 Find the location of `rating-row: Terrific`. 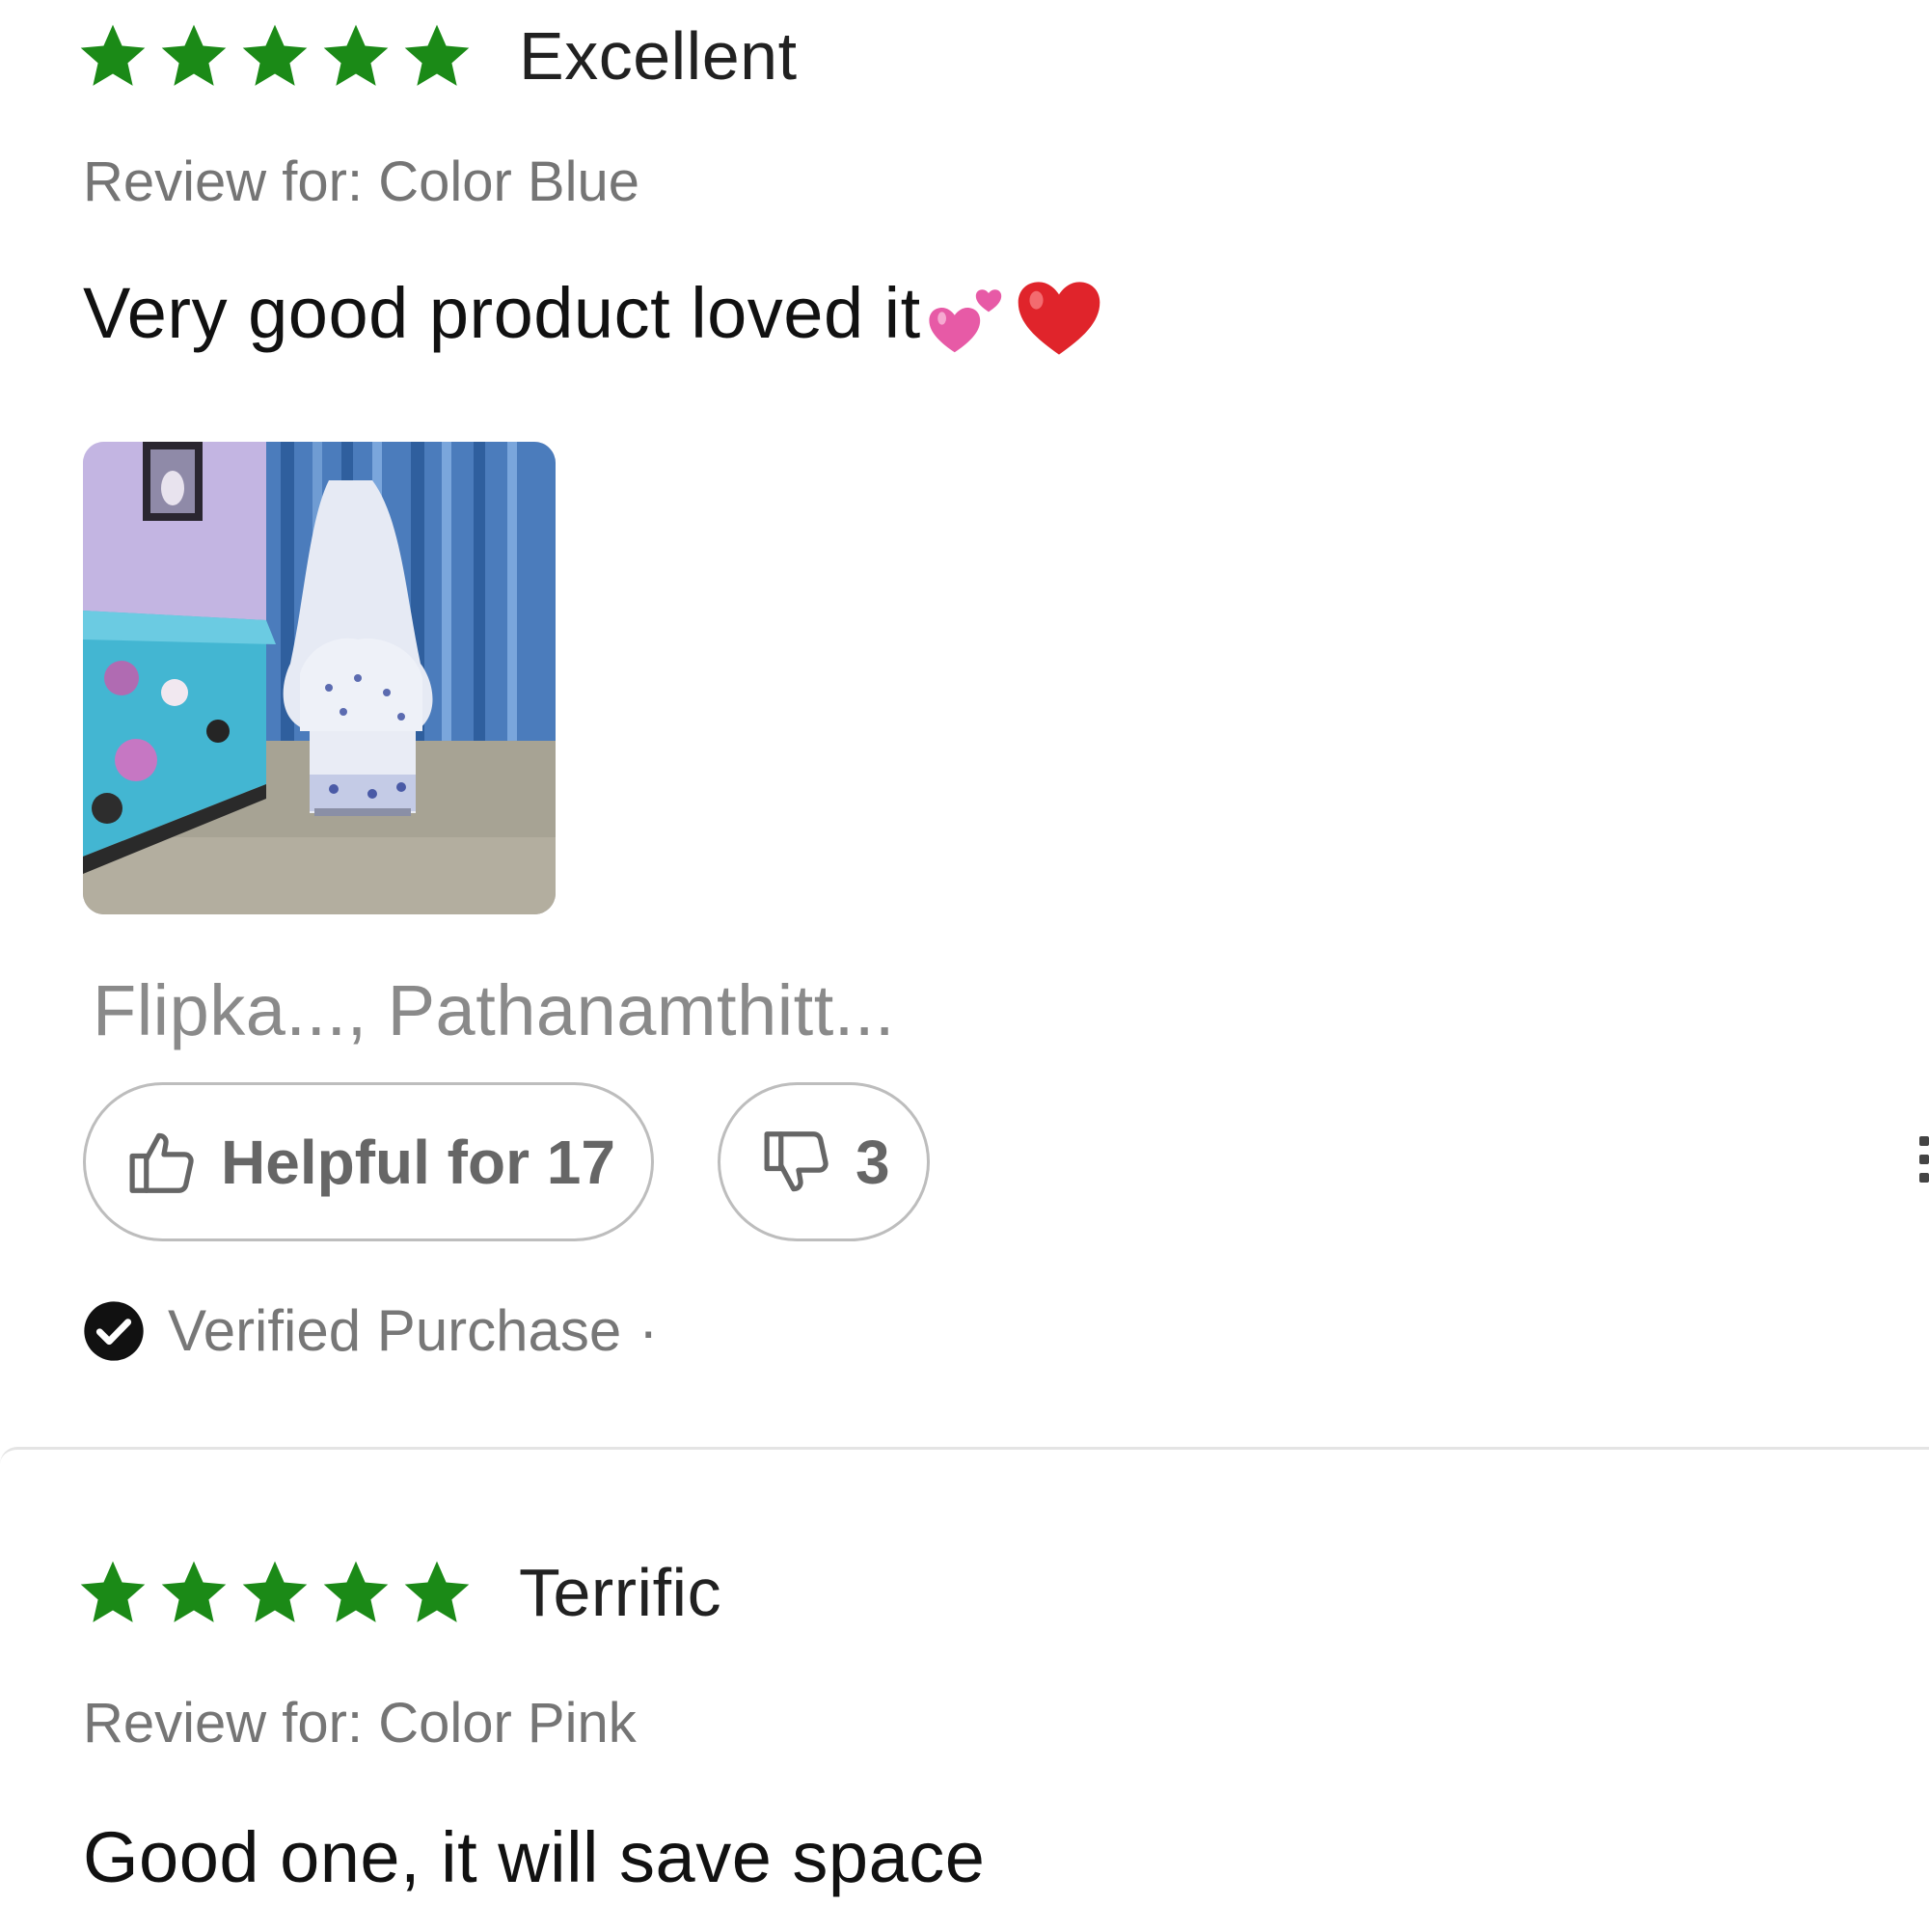

rating-row: Terrific is located at coordinates (399, 1592).